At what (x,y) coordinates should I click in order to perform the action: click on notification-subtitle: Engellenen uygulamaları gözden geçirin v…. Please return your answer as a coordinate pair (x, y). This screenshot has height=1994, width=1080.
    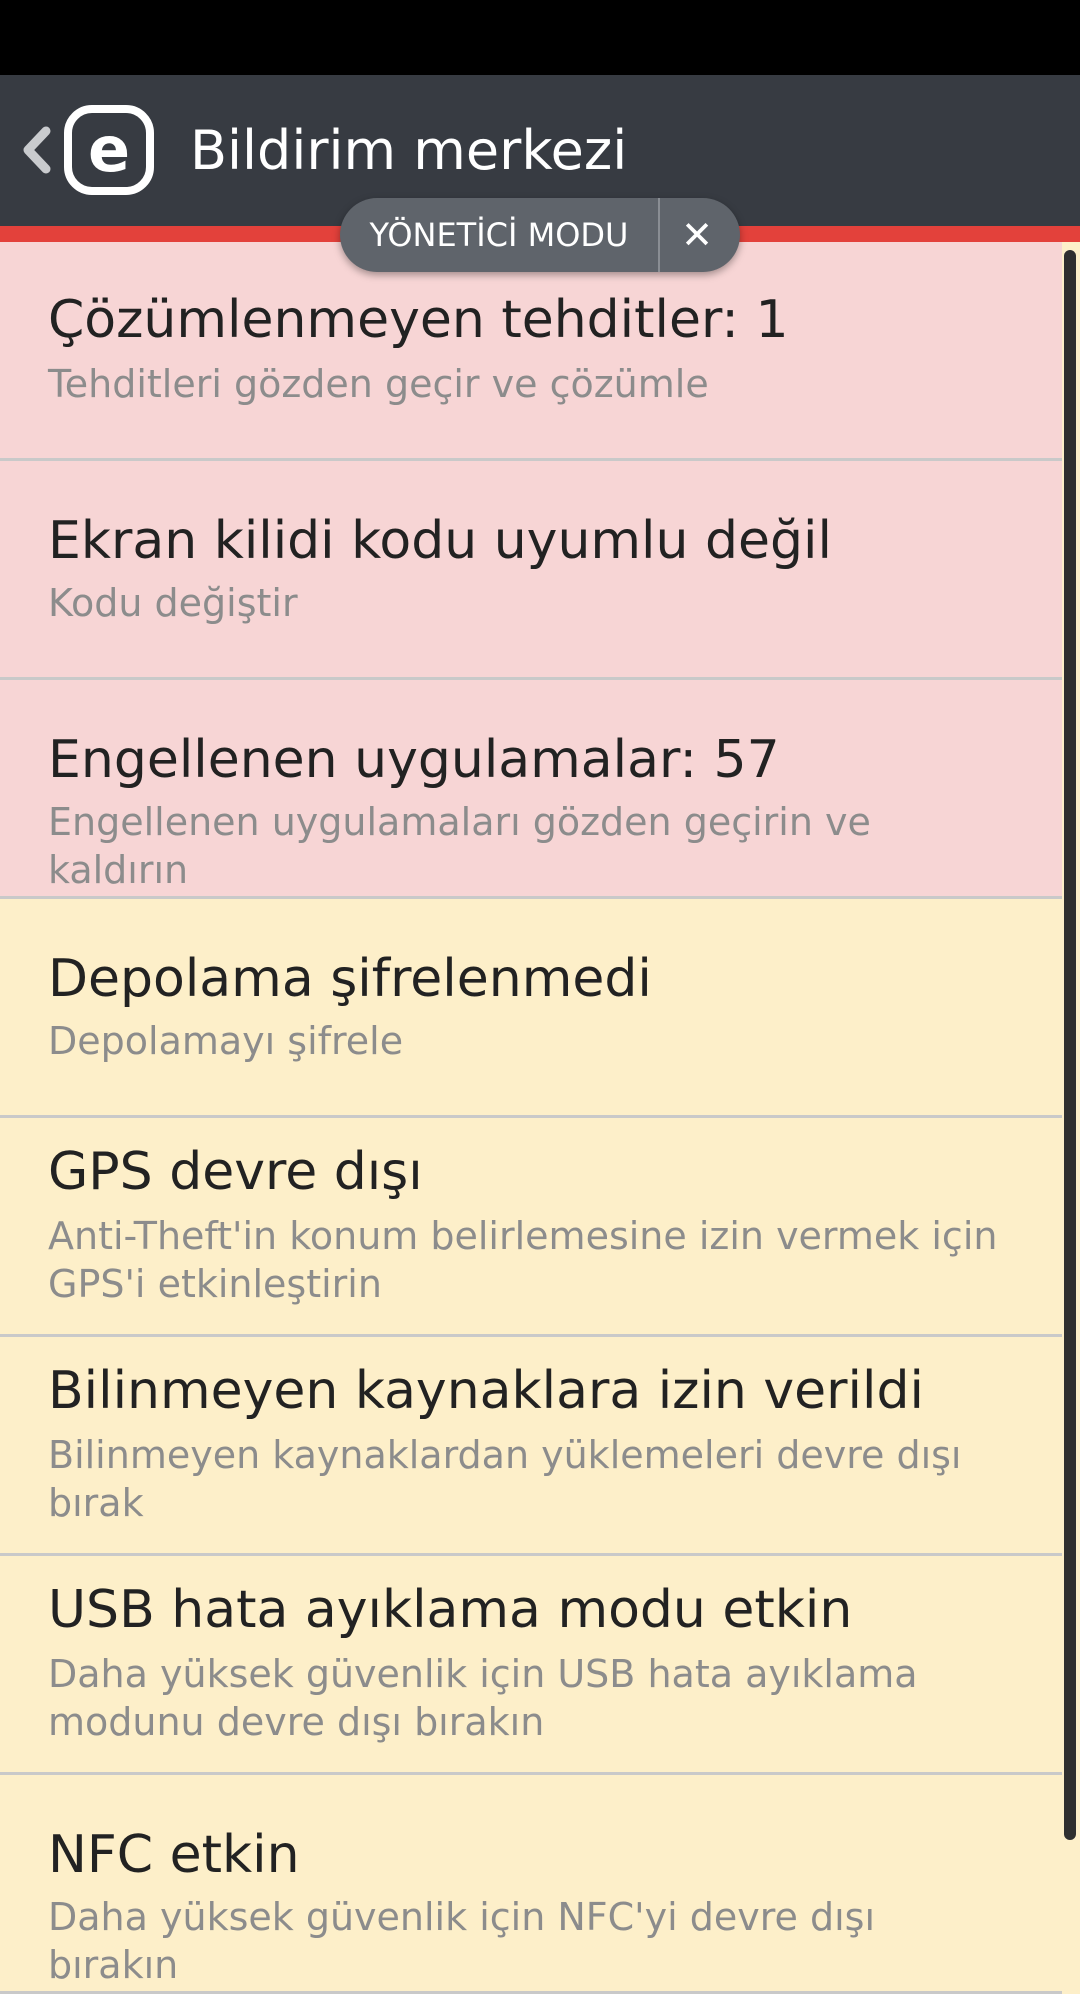
    Looking at the image, I should click on (459, 846).